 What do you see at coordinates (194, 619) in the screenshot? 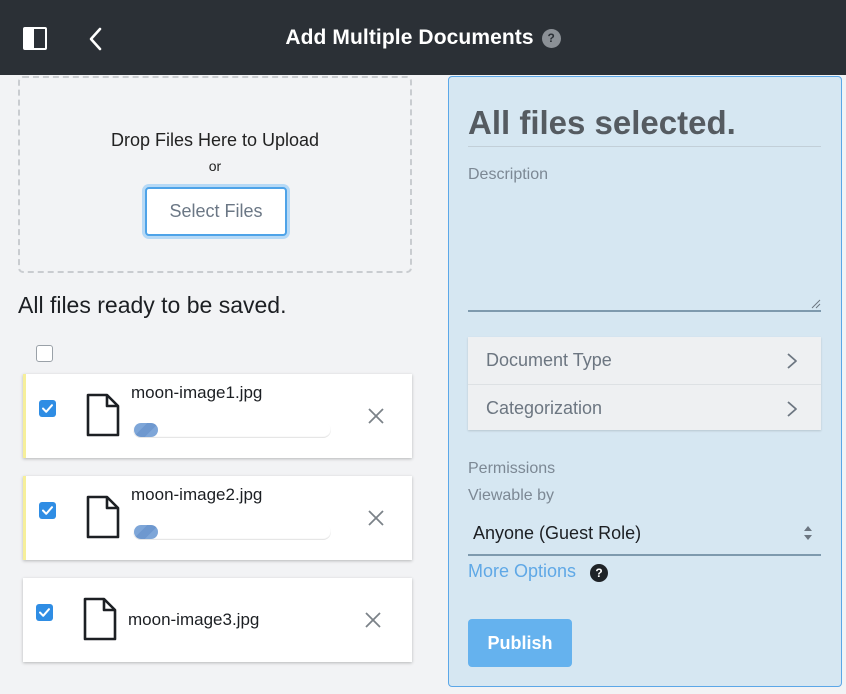
I see `file-name: moon-image3.jpg` at bounding box center [194, 619].